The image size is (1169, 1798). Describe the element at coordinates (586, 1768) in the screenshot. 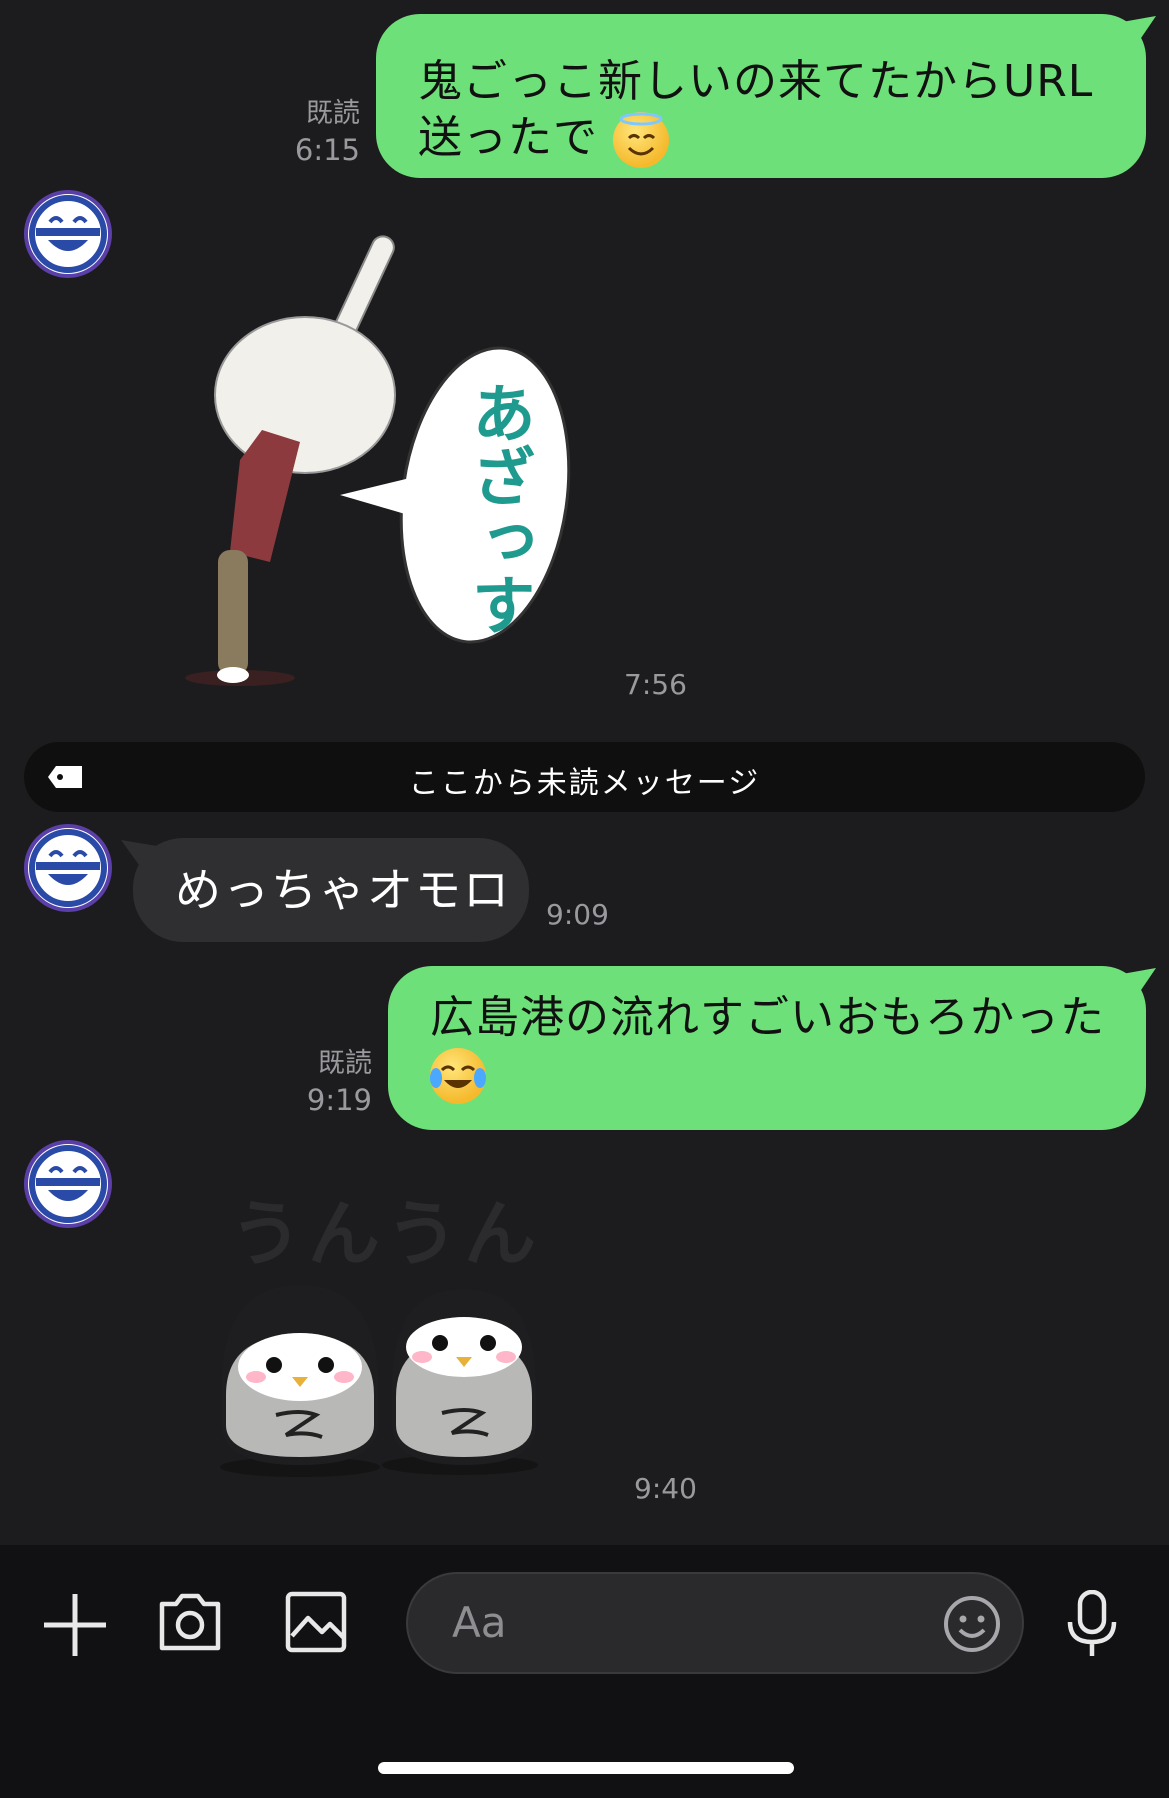

I see `home-indicator` at that location.